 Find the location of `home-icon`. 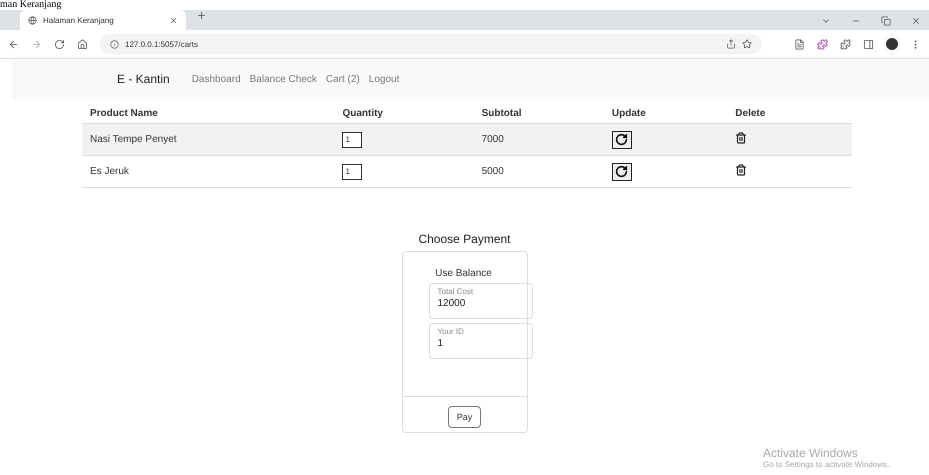

home-icon is located at coordinates (82, 44).